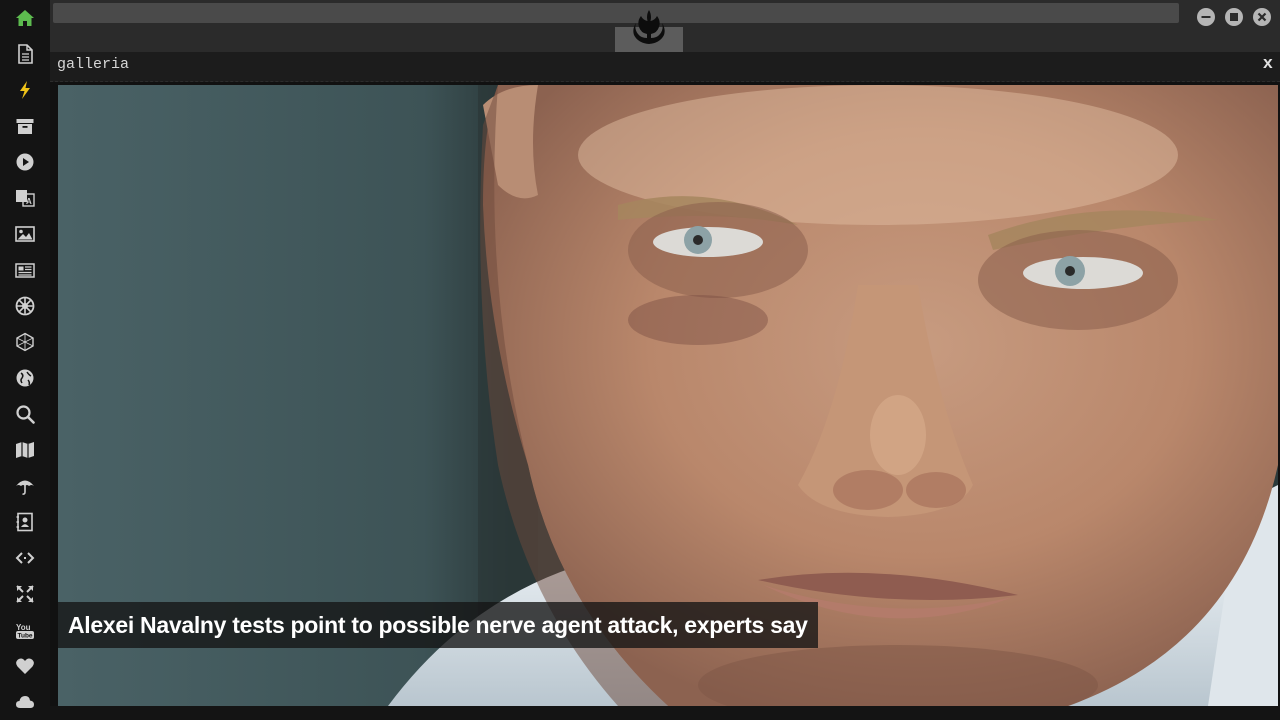  Describe the element at coordinates (25, 198) in the screenshot. I see `translate-icon: A` at that location.